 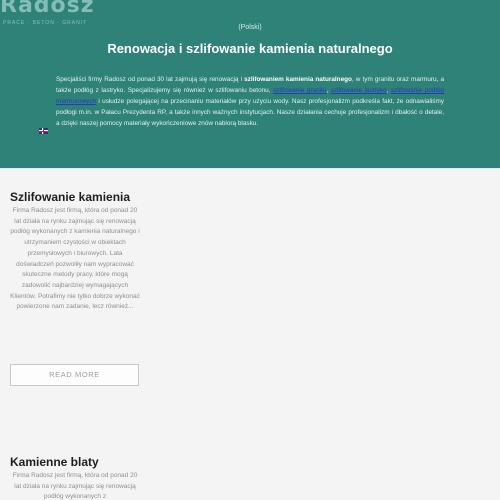 What do you see at coordinates (298, 79) in the screenshot?
I see `intro-bold: szlifowaniem kamienia naturalnego` at bounding box center [298, 79].